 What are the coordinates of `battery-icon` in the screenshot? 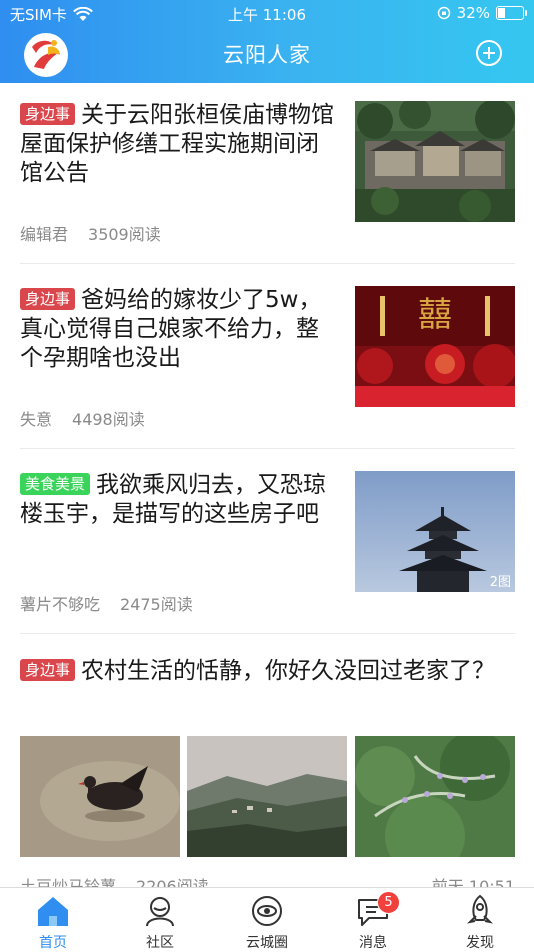 It's located at (511, 13).